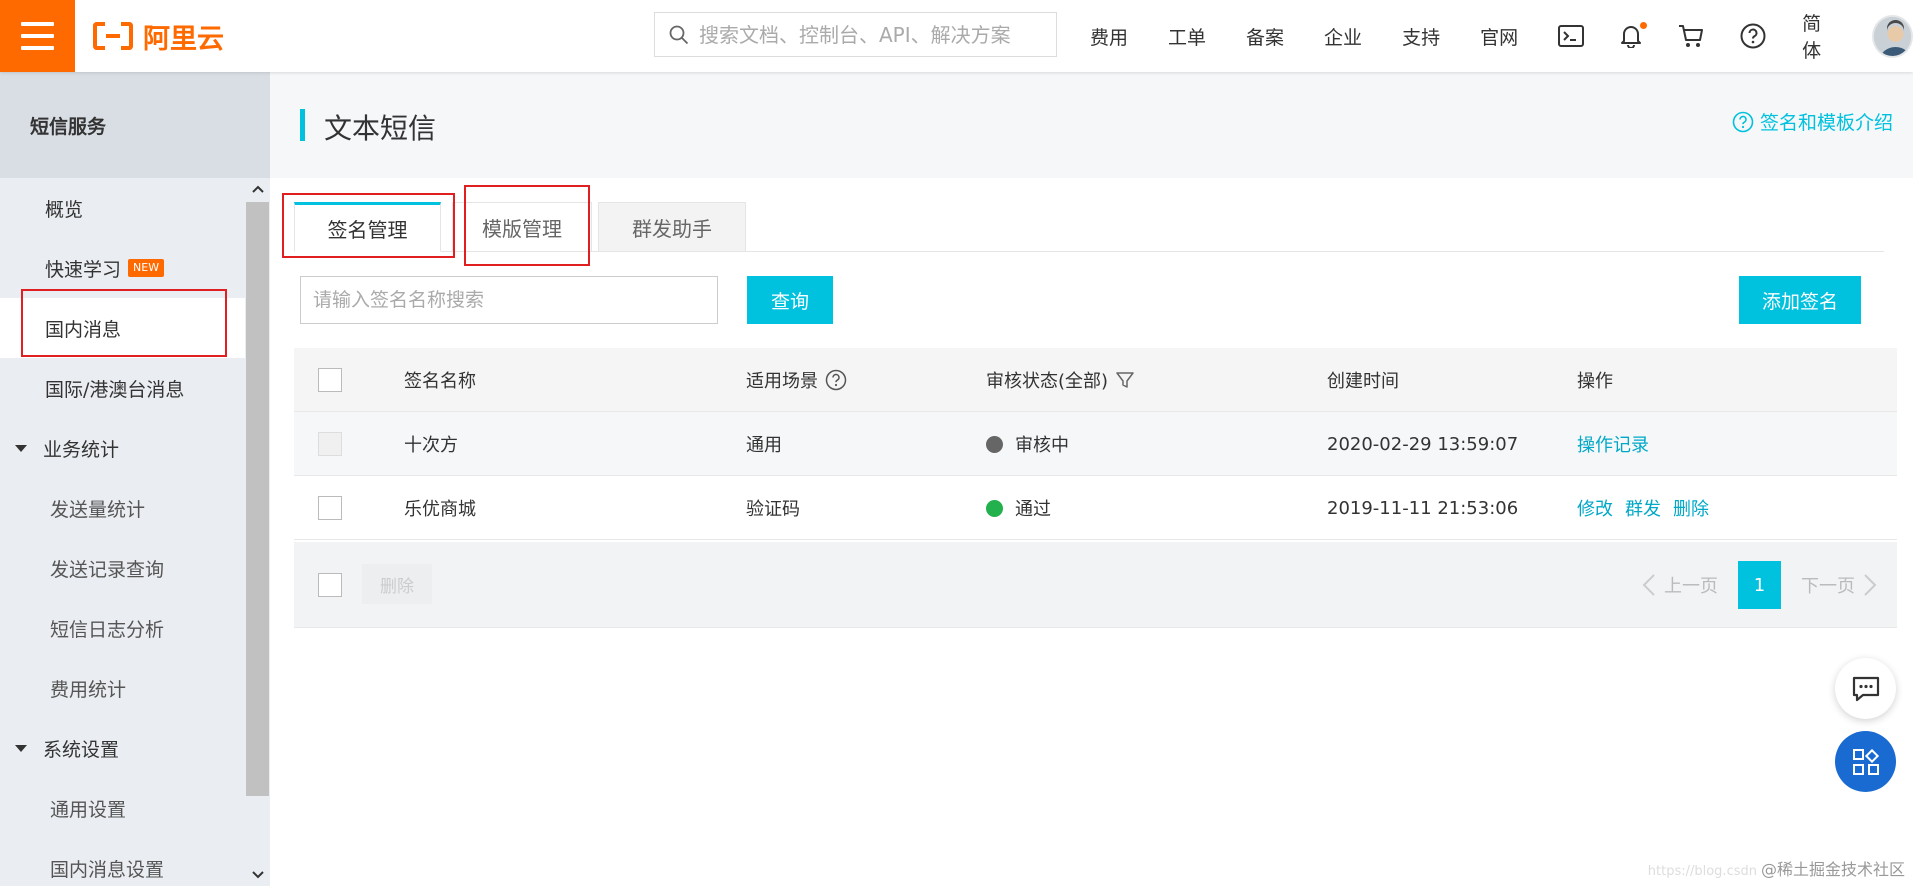  What do you see at coordinates (1363, 381) in the screenshot?
I see `header-created: 创建时间` at bounding box center [1363, 381].